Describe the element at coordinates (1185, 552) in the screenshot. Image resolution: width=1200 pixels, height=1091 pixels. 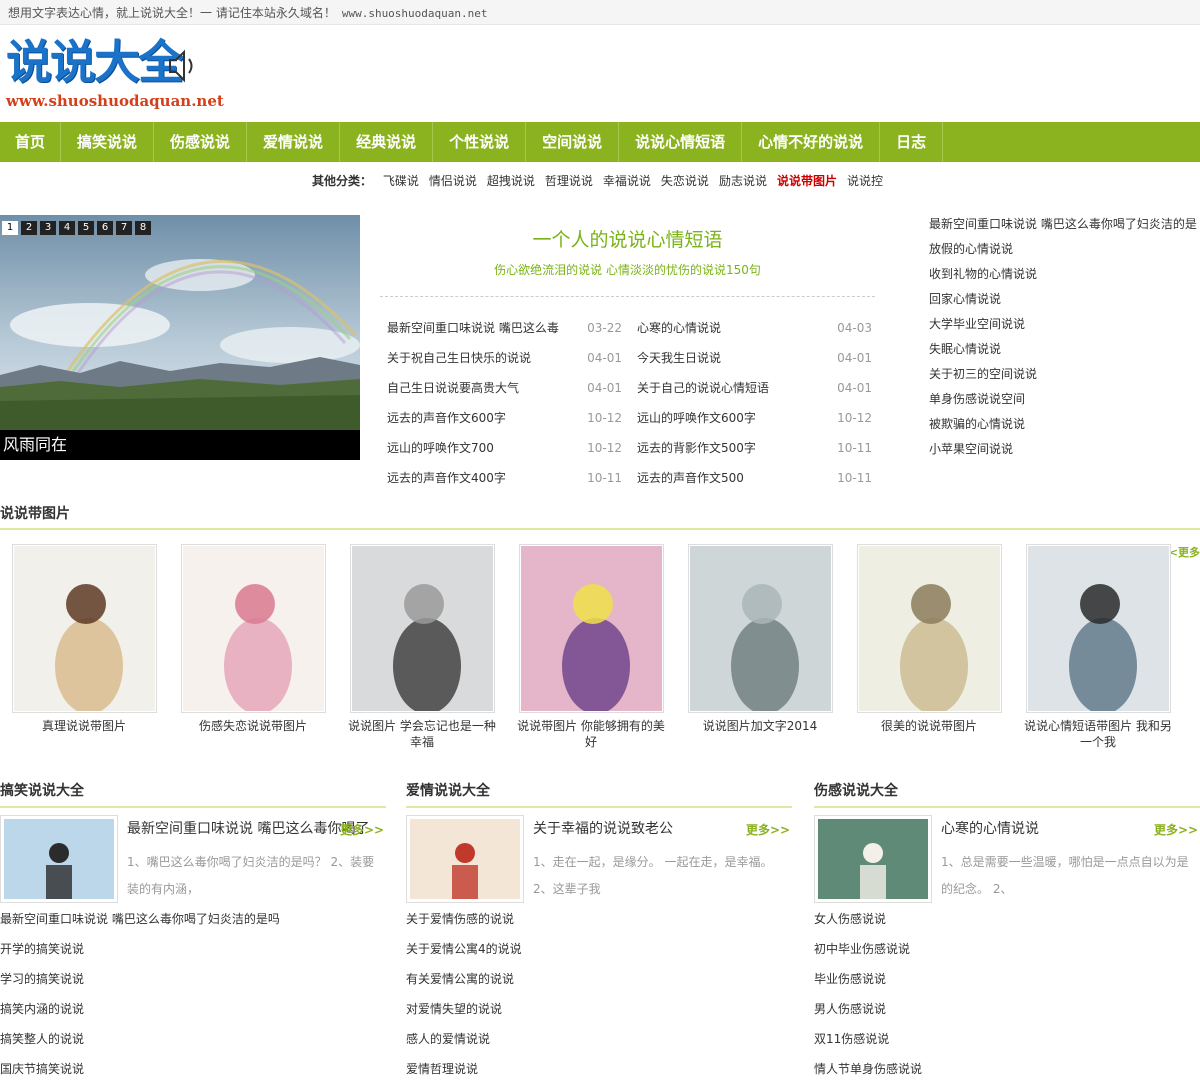
I see `gallery-more-link: 更多>>` at that location.